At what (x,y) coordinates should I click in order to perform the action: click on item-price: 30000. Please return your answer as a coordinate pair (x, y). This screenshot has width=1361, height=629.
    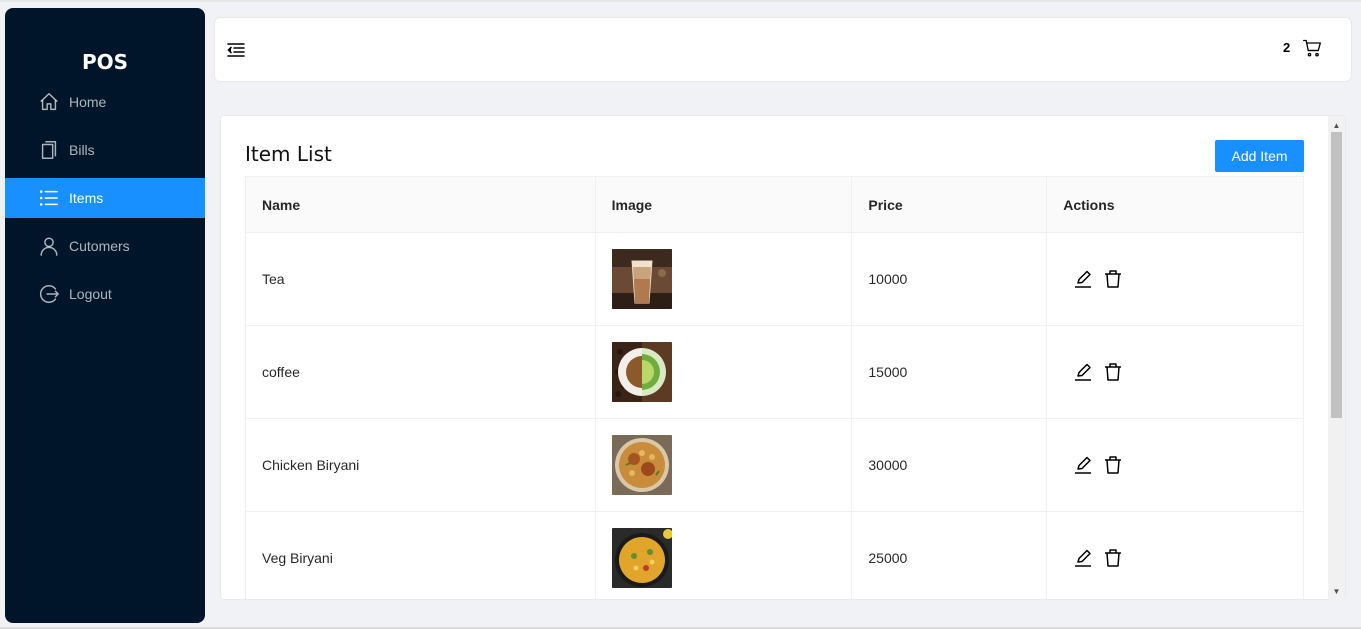
    Looking at the image, I should click on (949, 465).